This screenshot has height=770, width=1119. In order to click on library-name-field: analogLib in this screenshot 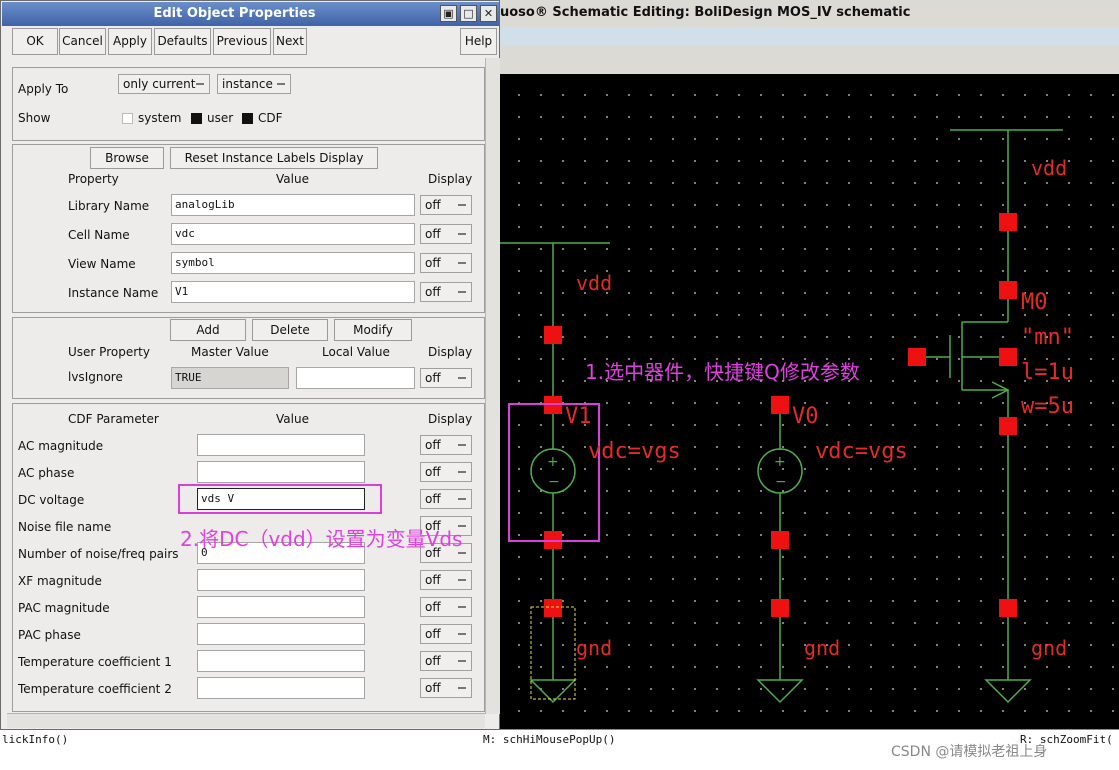, I will do `click(293, 205)`.